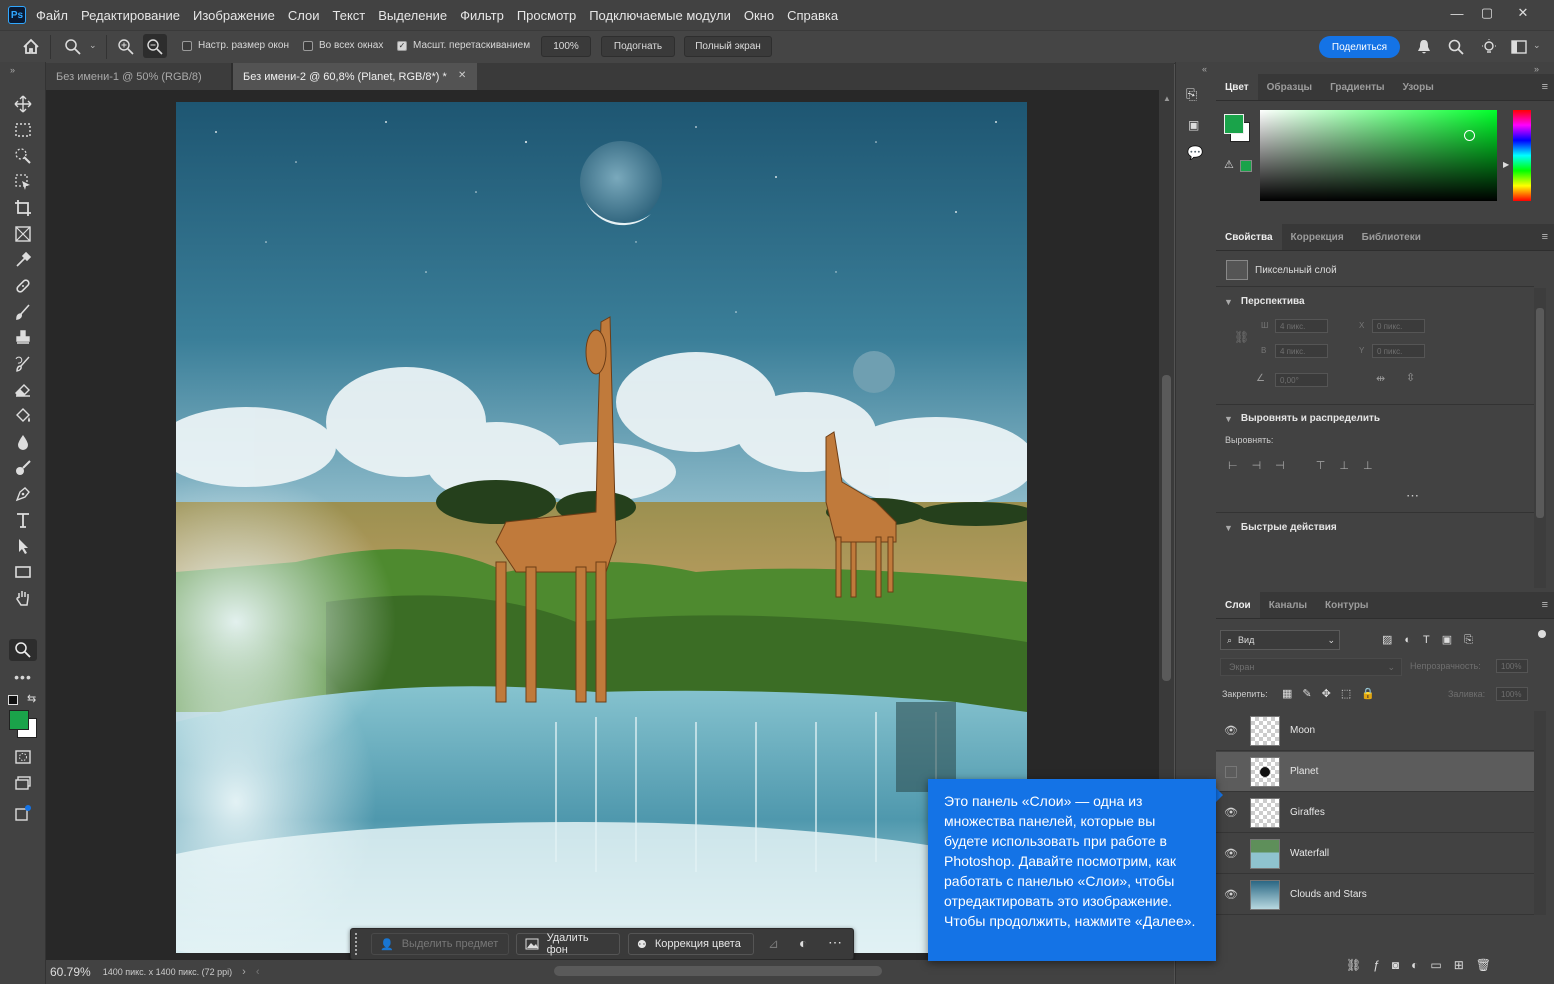 The image size is (1554, 984). Describe the element at coordinates (1166, 528) in the screenshot. I see `scrollbar-thumb` at that location.